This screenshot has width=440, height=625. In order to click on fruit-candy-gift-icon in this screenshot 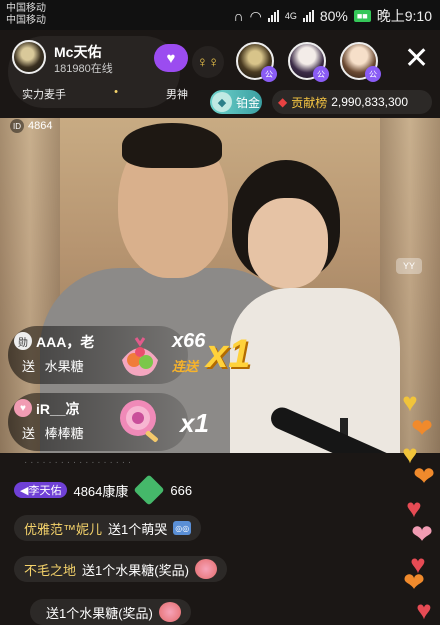, I will do `click(140, 356)`.